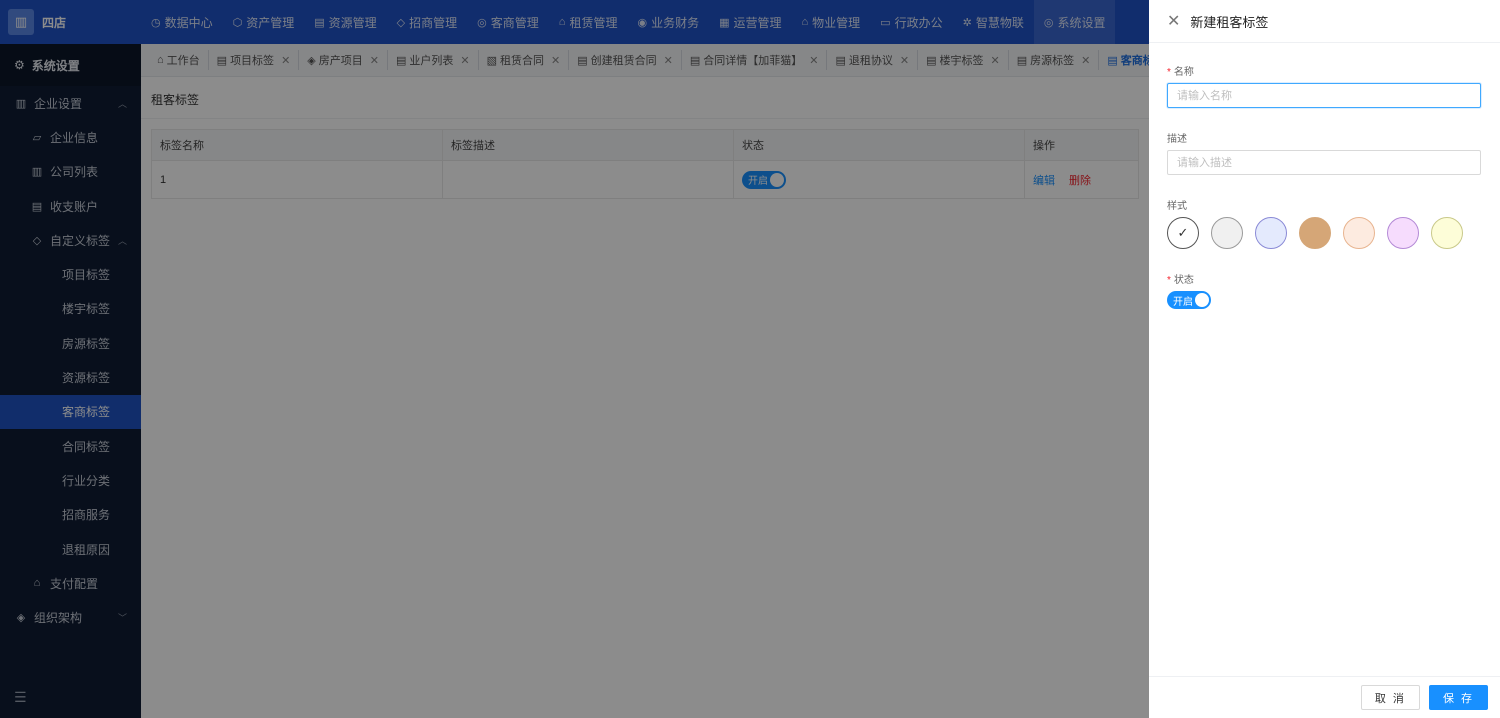  What do you see at coordinates (1180, 280) in the screenshot?
I see `status-label: * 状态` at bounding box center [1180, 280].